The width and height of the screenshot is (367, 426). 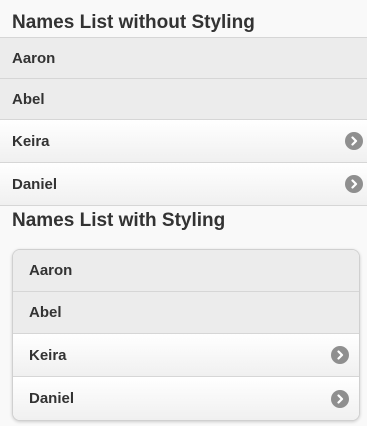 I want to click on section-title-unstyled: Names List without Styling, so click(x=133, y=22).